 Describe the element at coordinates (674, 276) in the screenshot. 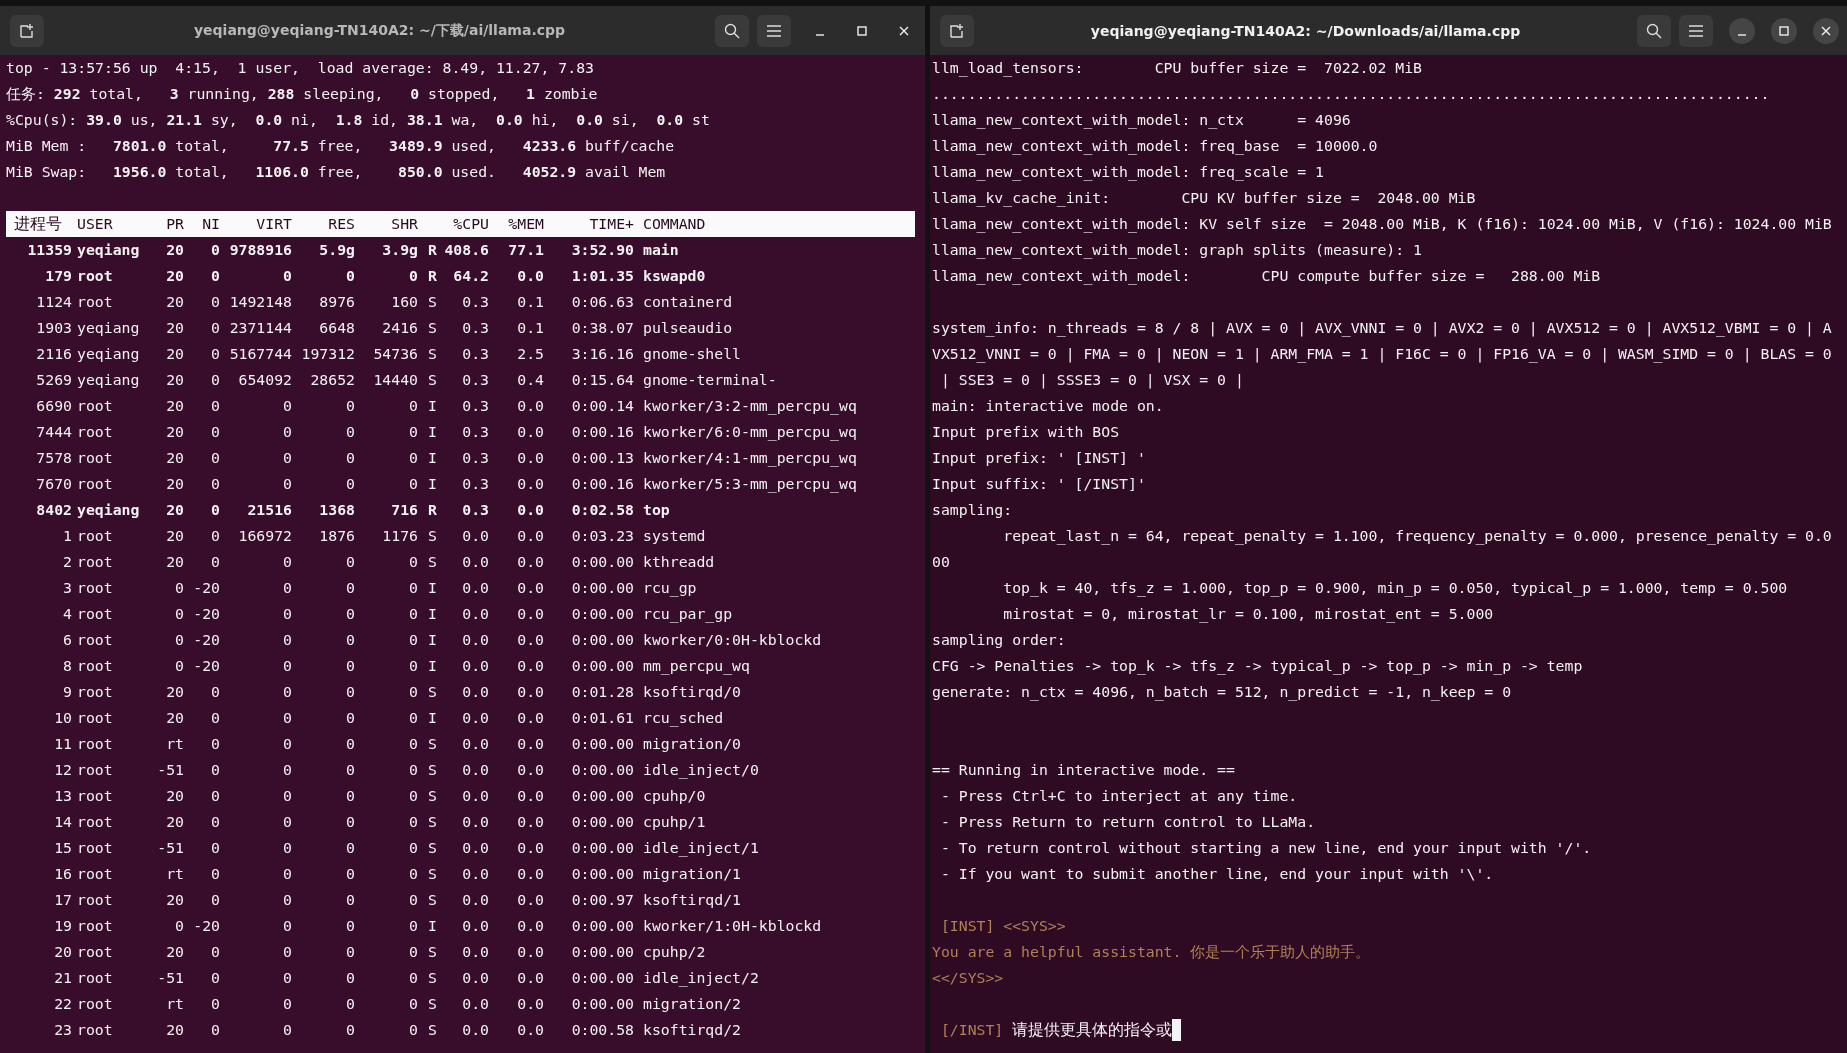

I see `table-cell-text: kswapd0` at that location.